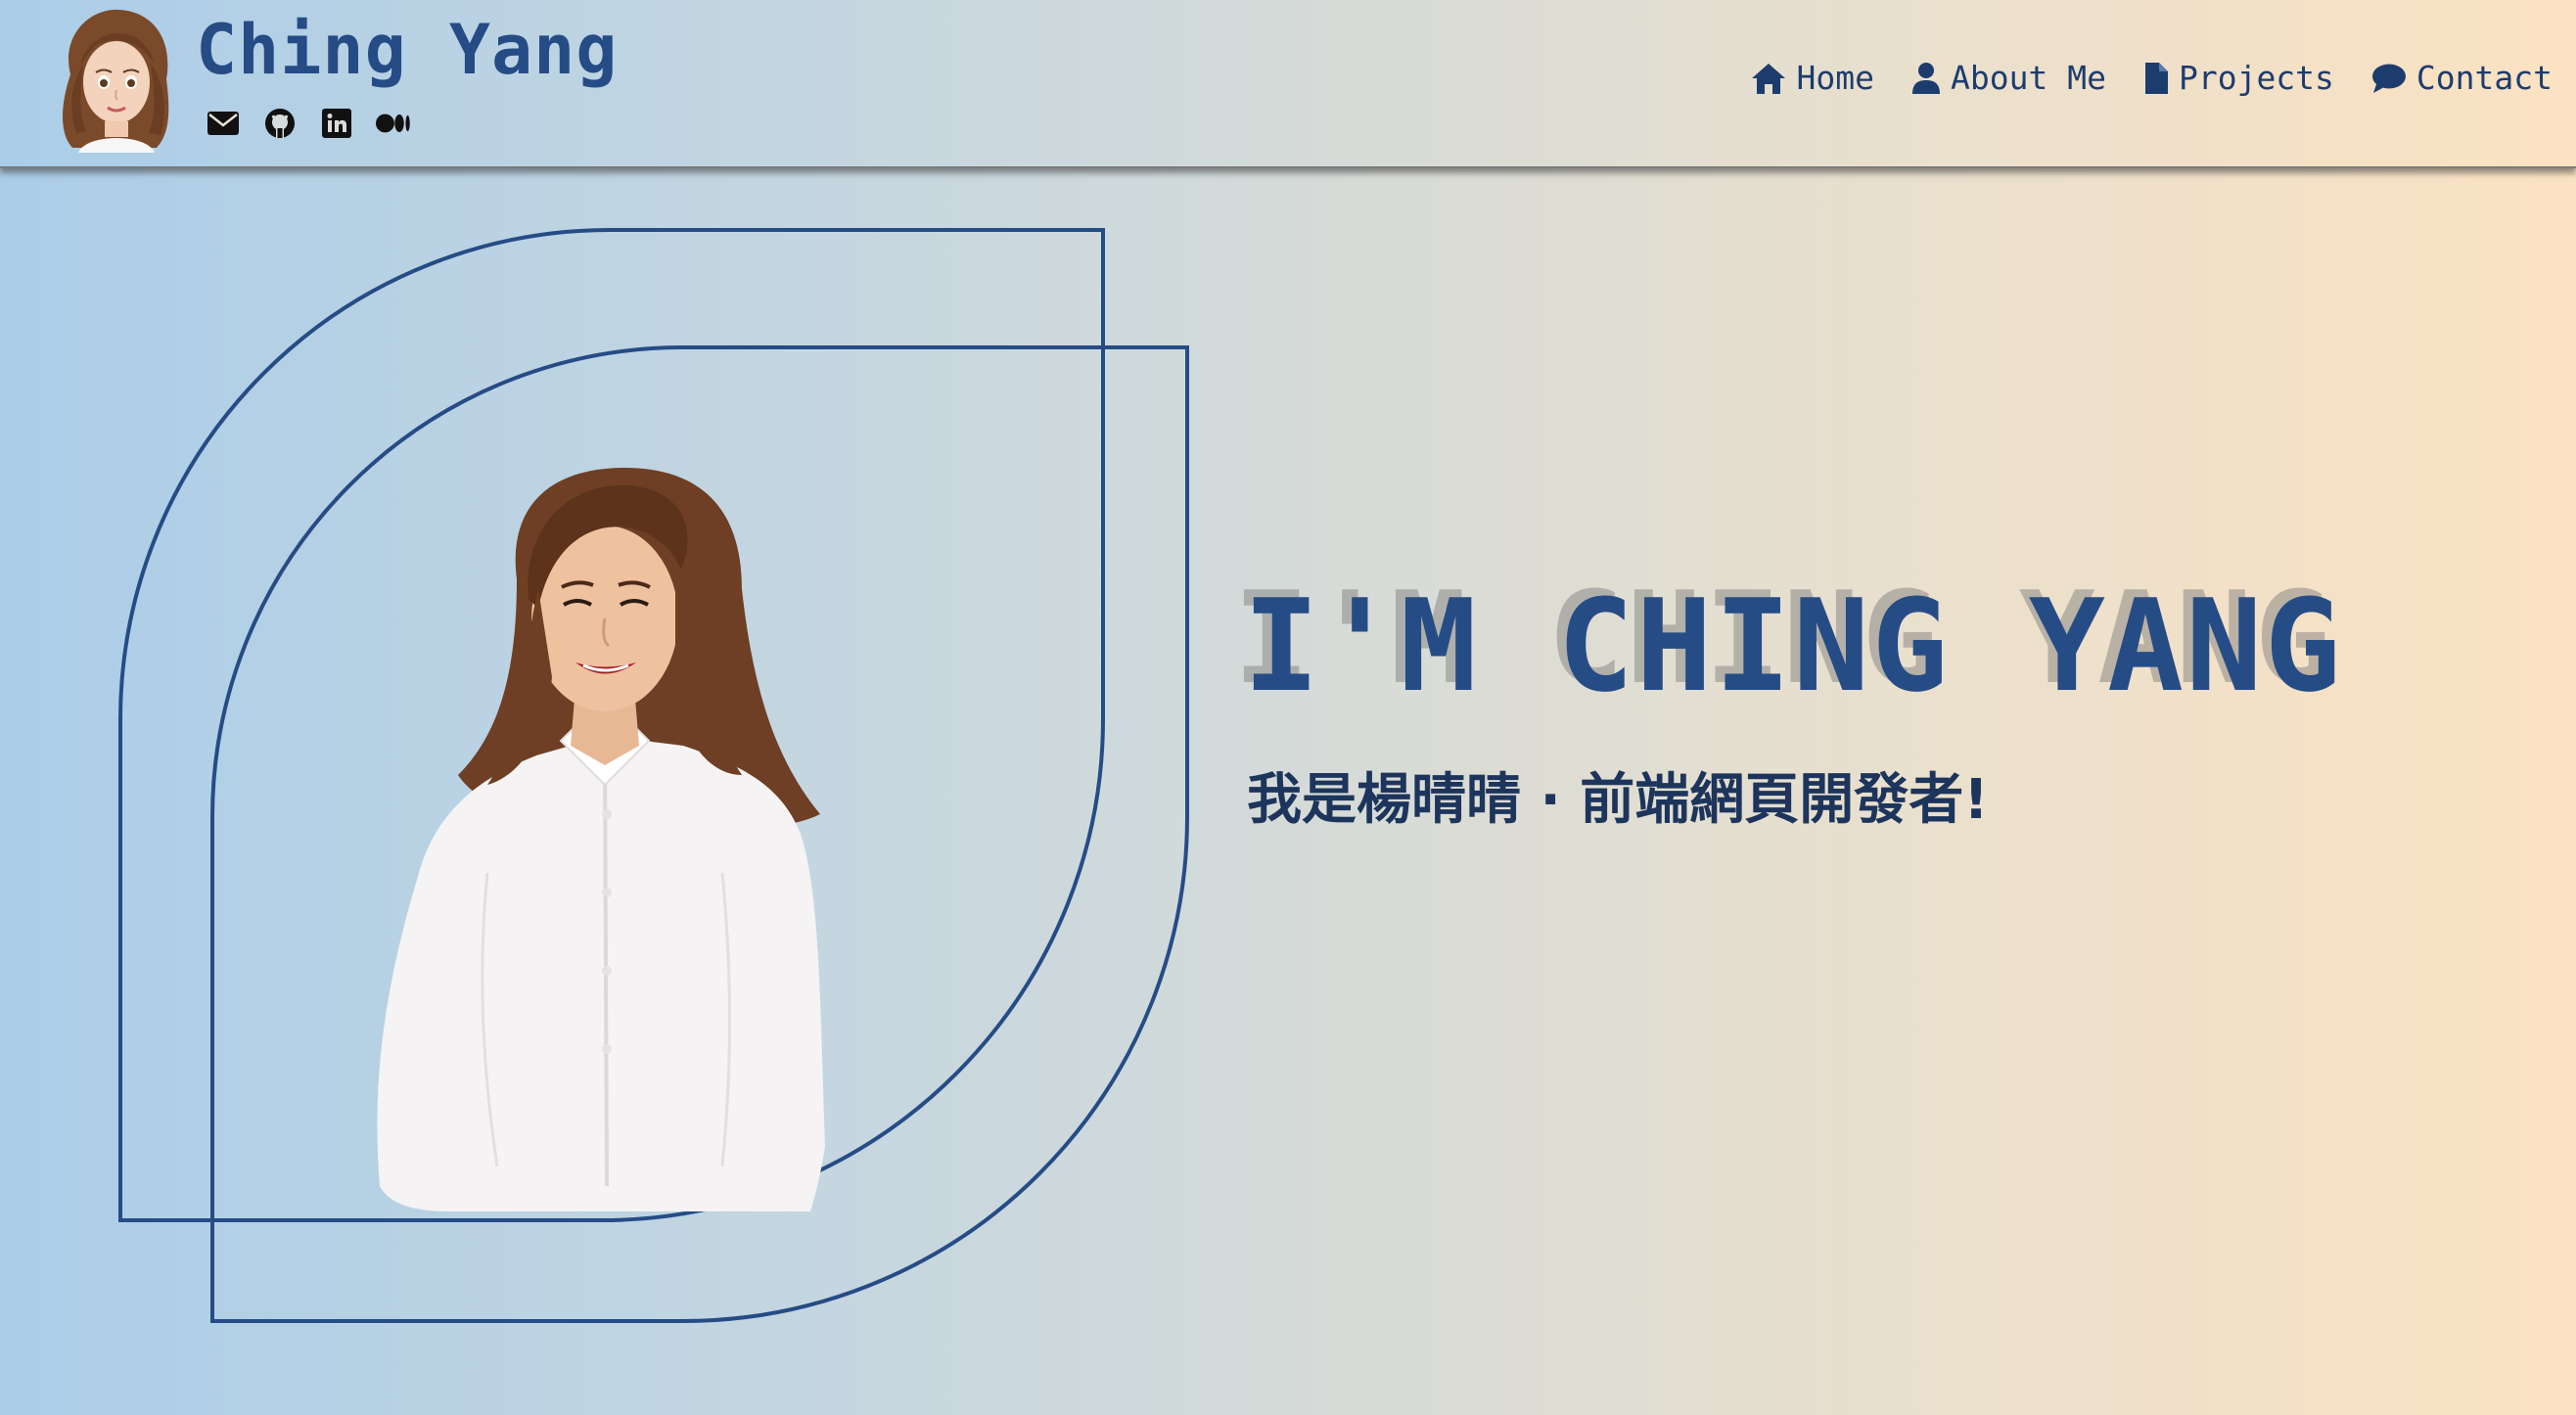 The width and height of the screenshot is (2576, 1415). Describe the element at coordinates (1793, 645) in the screenshot. I see `hero-title: I'M CHING YANG` at that location.